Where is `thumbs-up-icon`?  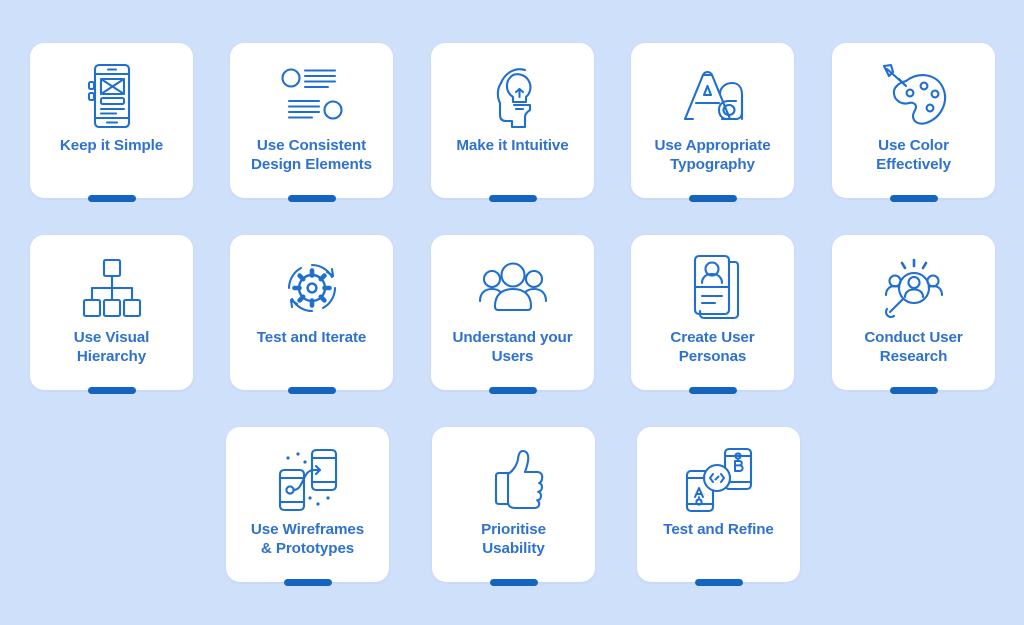
thumbs-up-icon is located at coordinates (514, 480).